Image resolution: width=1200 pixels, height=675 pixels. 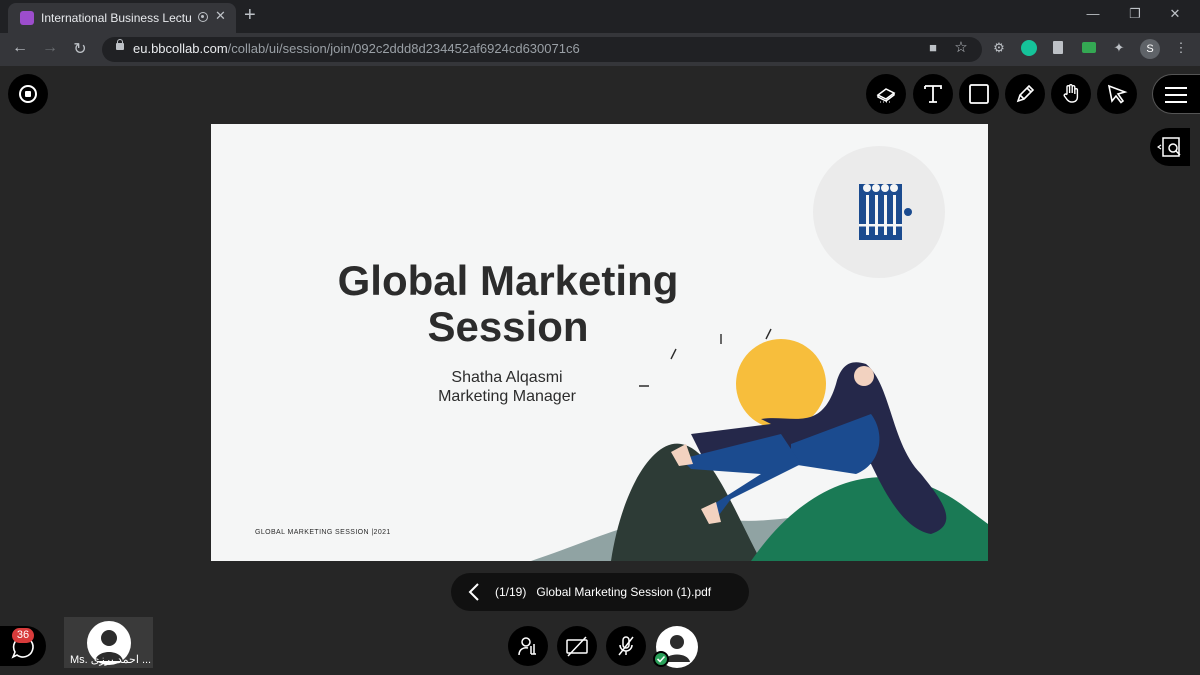 I want to click on eraser-icon, so click(x=886, y=95).